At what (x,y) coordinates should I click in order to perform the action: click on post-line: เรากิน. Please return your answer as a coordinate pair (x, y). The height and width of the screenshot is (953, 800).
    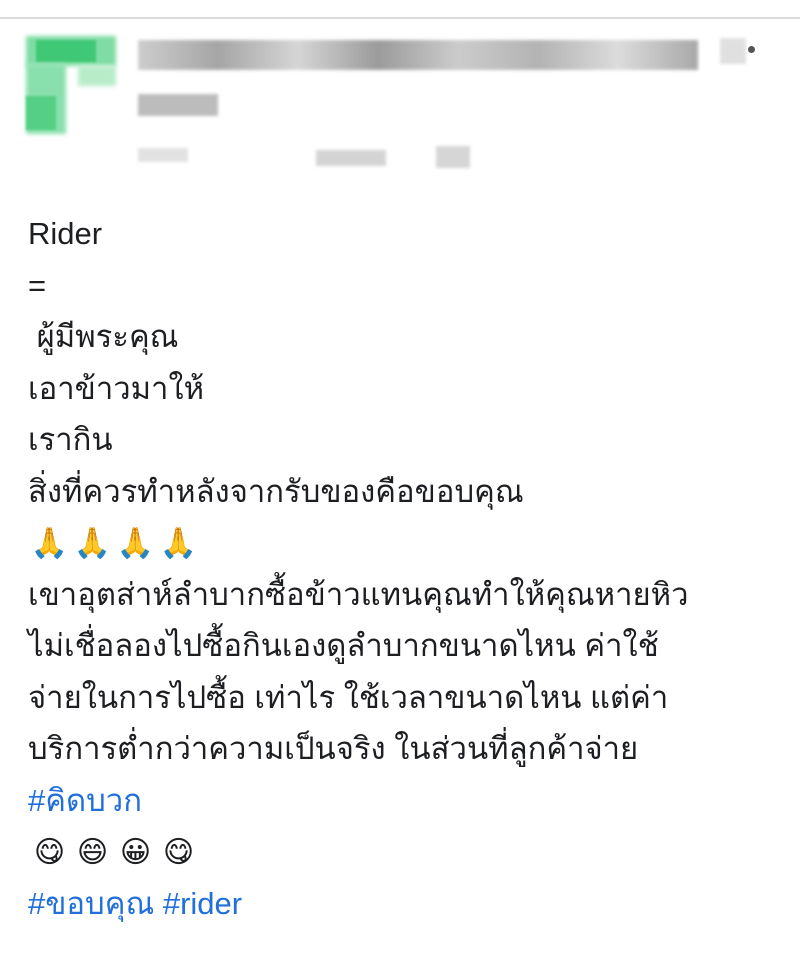
    Looking at the image, I should click on (70, 439).